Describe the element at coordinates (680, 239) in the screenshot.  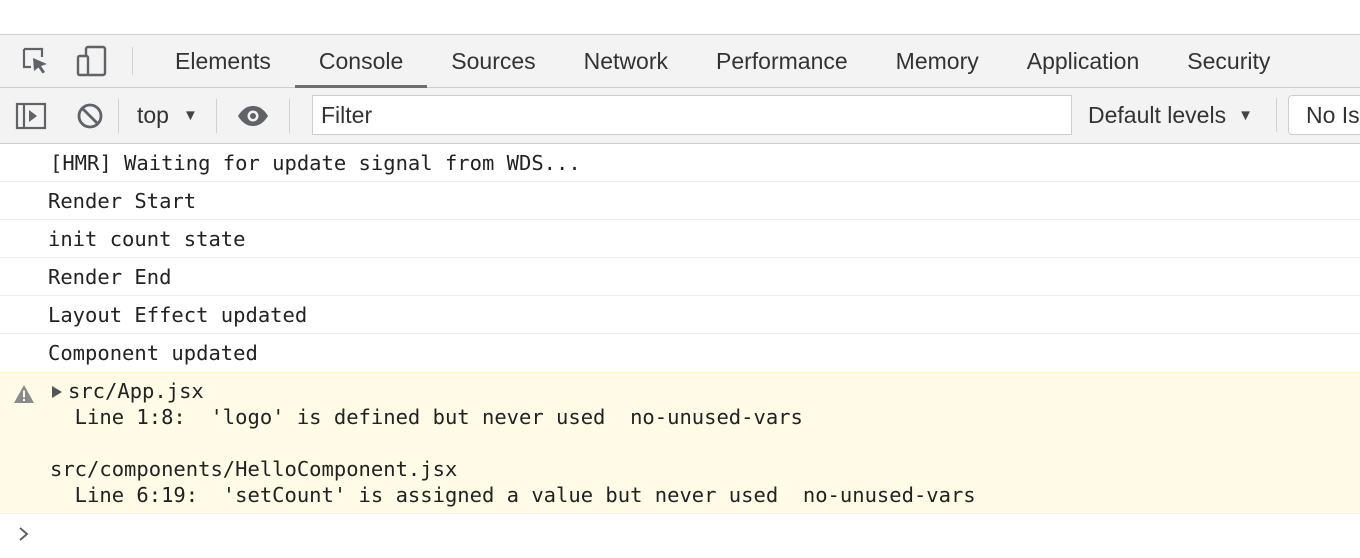
I see `console-message: init count state` at that location.